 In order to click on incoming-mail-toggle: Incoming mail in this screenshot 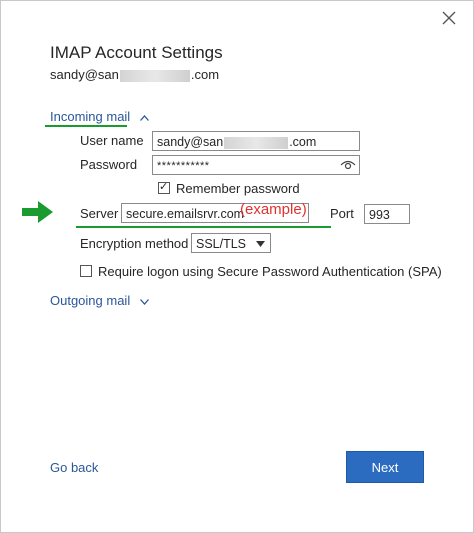, I will do `click(99, 116)`.